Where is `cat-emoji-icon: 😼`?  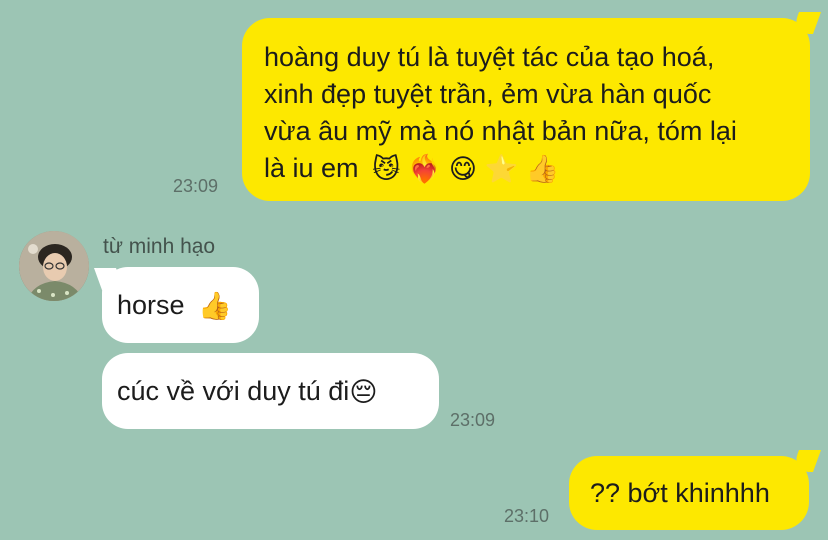
cat-emoji-icon: 😼 is located at coordinates (386, 169).